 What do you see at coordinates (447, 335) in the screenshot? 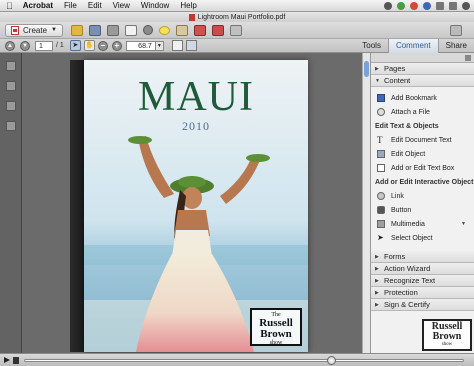
I see `russell-brown-watermark: Russell Brown show` at bounding box center [447, 335].